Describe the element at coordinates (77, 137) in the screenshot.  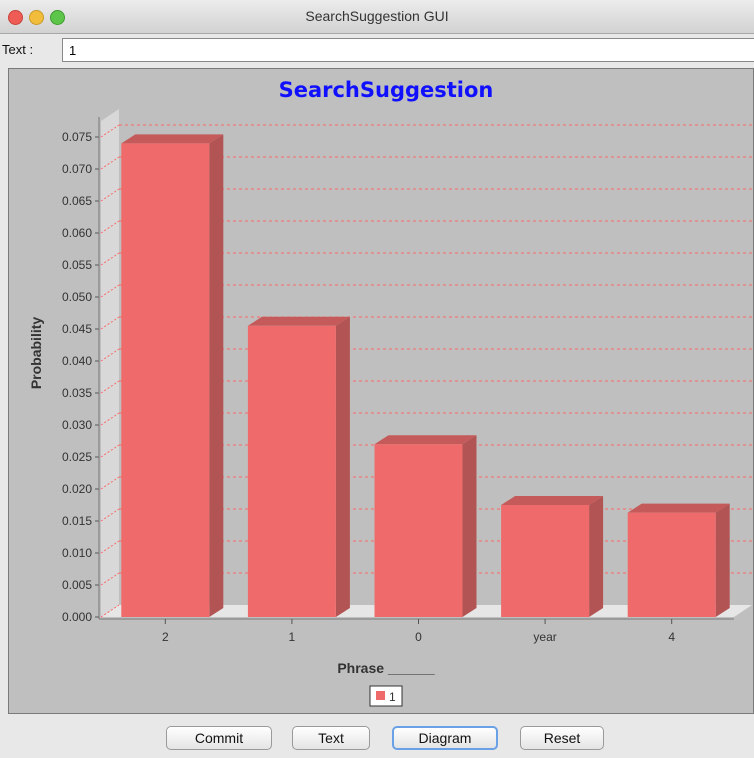
I see `y-tick-label: 0.075` at that location.